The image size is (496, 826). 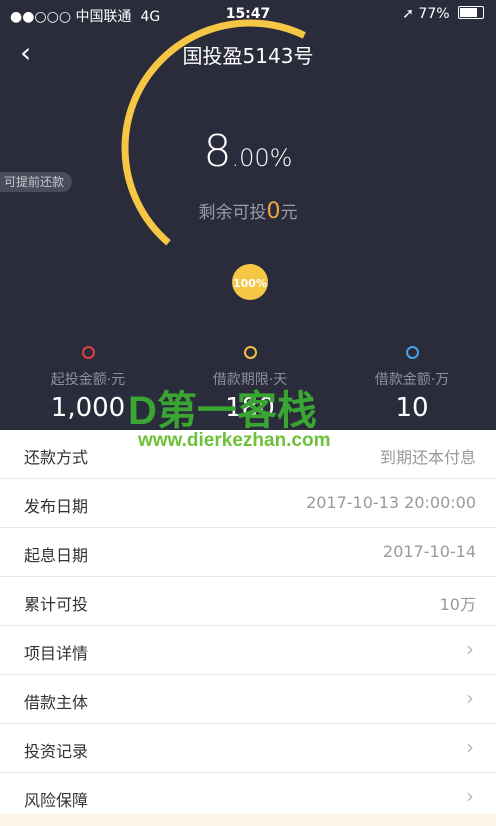 What do you see at coordinates (248, 552) in the screenshot?
I see `detail-row-interest-date: 起息日期 2017-10-14` at bounding box center [248, 552].